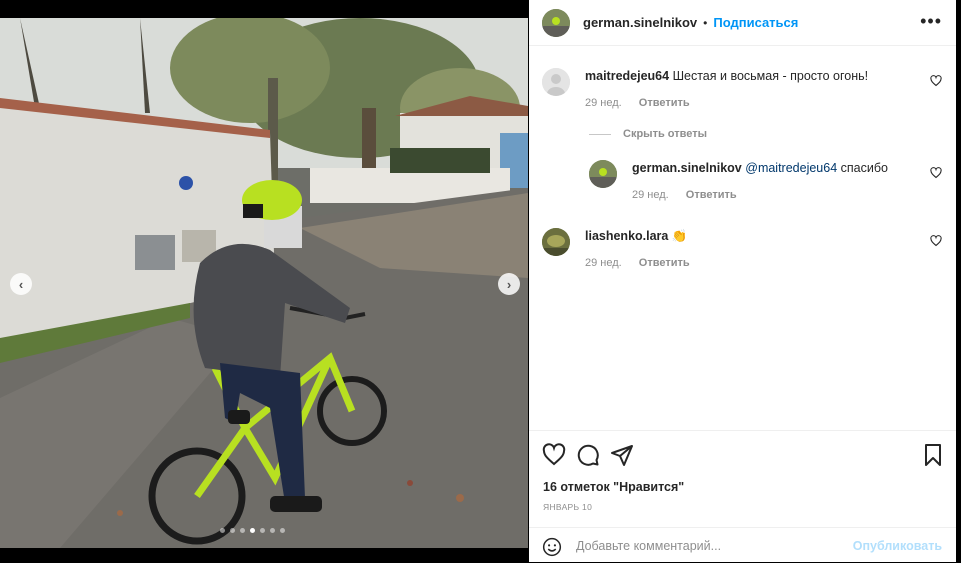 This screenshot has height=563, width=961. Describe the element at coordinates (552, 547) in the screenshot. I see `emoji-icon` at that location.